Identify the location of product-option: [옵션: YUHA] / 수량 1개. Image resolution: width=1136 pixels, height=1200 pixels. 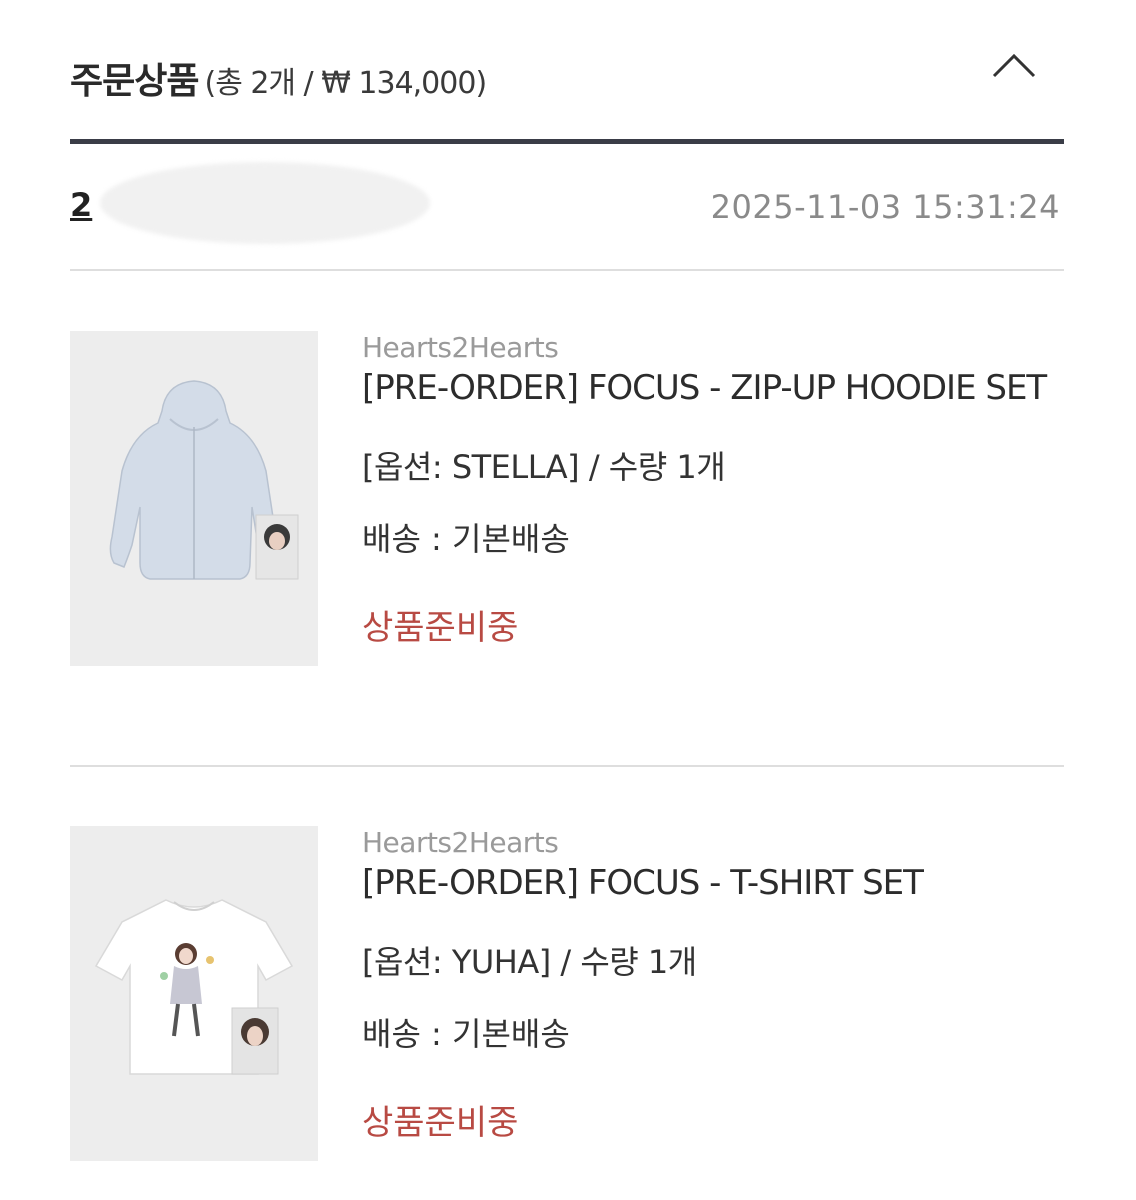
(529, 962).